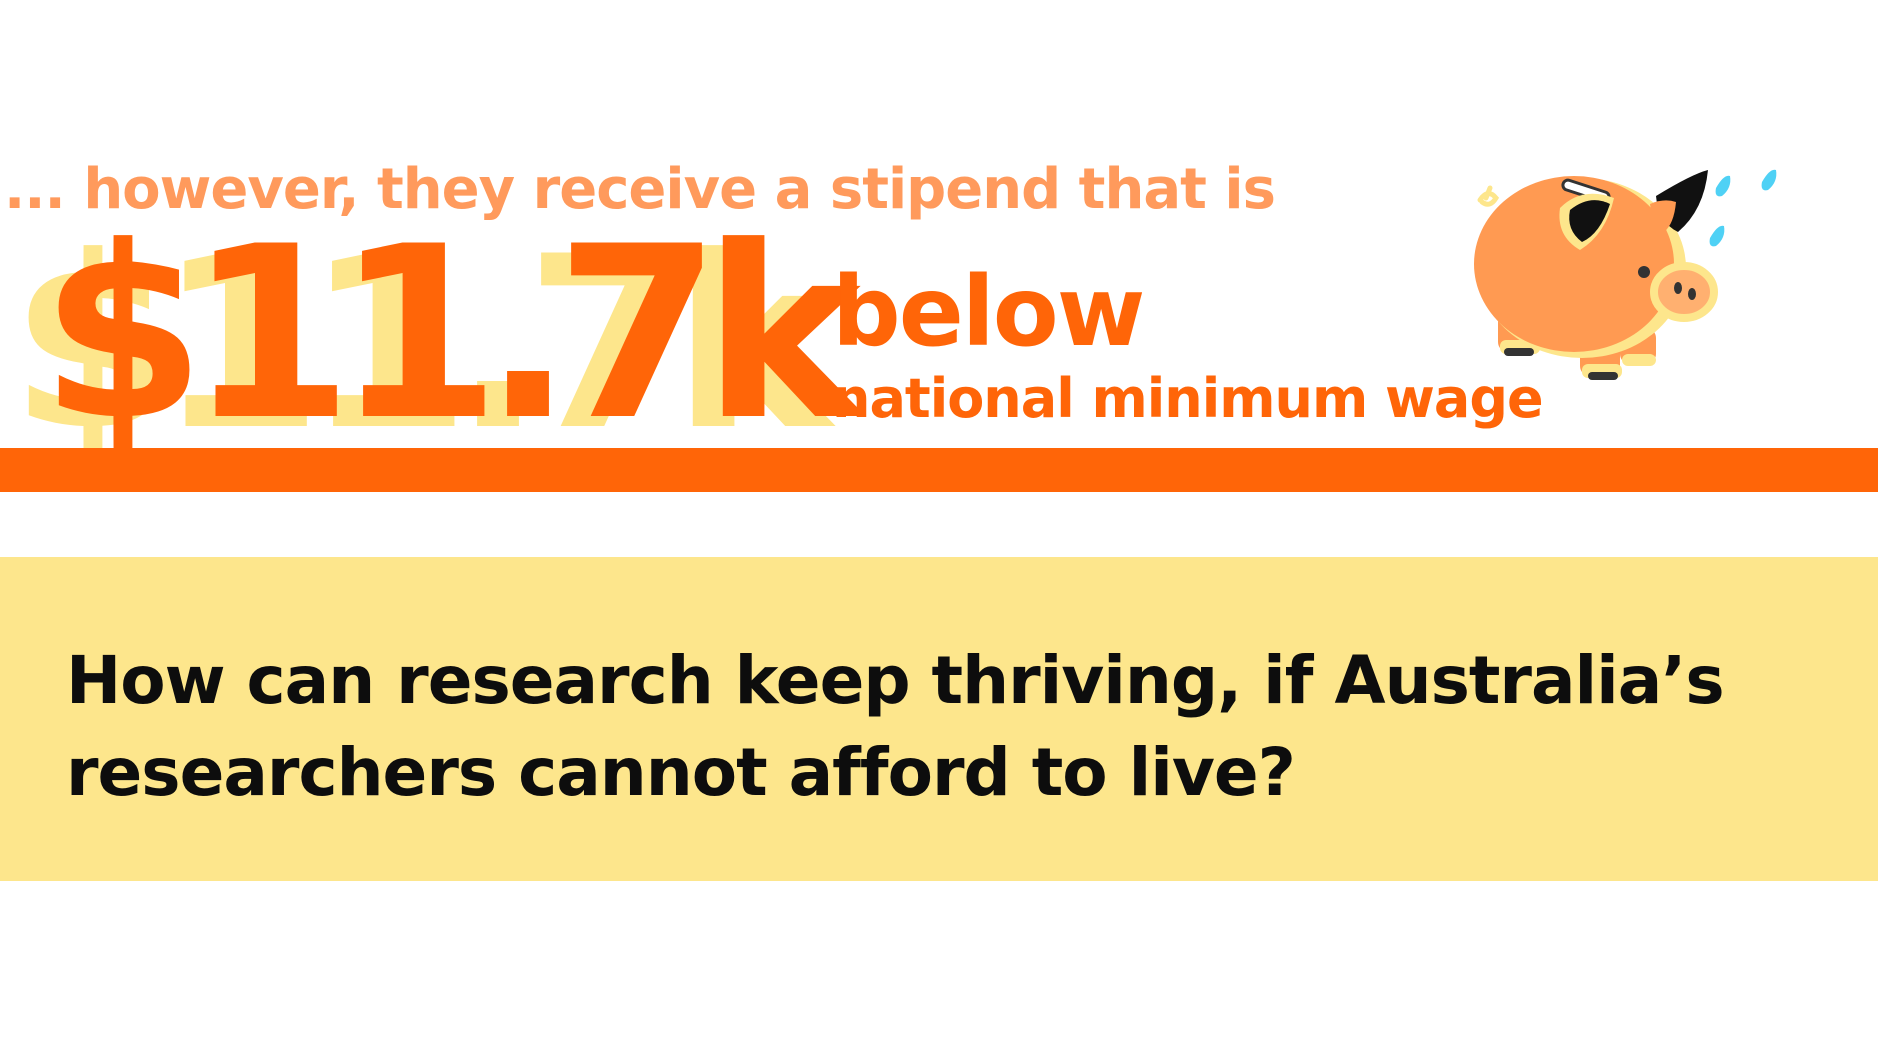 This screenshot has width=1878, height=1056. Describe the element at coordinates (988, 312) in the screenshot. I see `below-label: below` at that location.